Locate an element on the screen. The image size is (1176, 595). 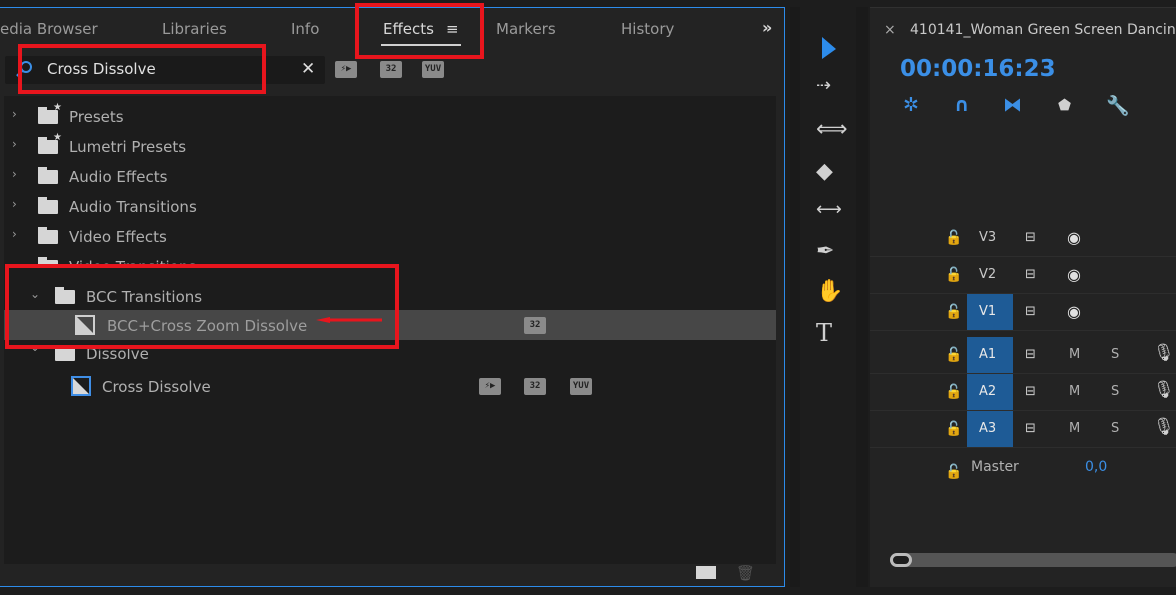
yuv-filter-icon: YUV is located at coordinates (433, 69).